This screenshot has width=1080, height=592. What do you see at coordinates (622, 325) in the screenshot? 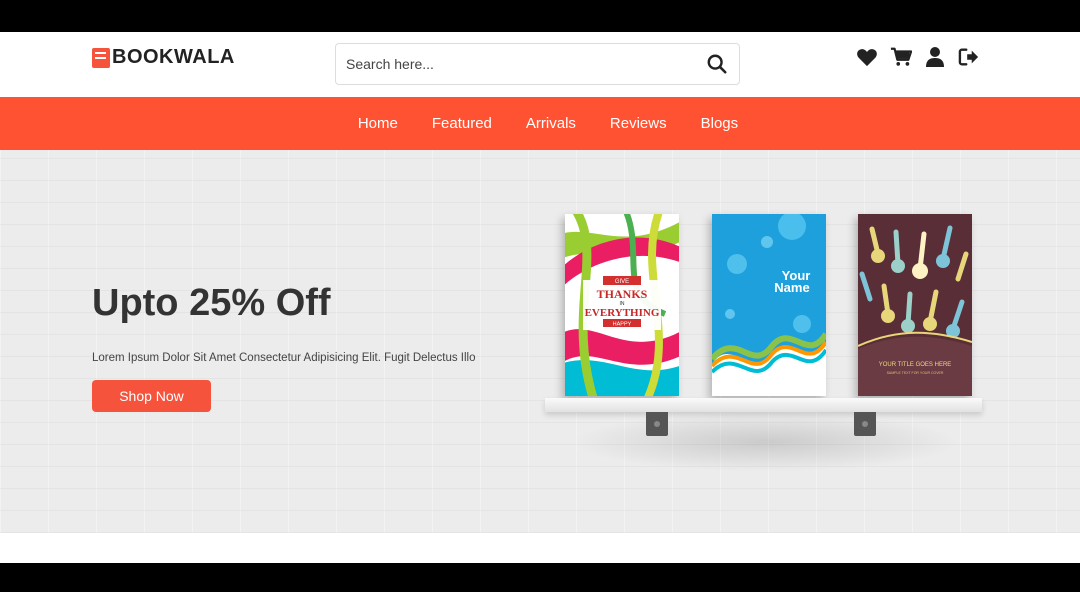
I see `book1-line-happy: HAPPY` at bounding box center [622, 325].